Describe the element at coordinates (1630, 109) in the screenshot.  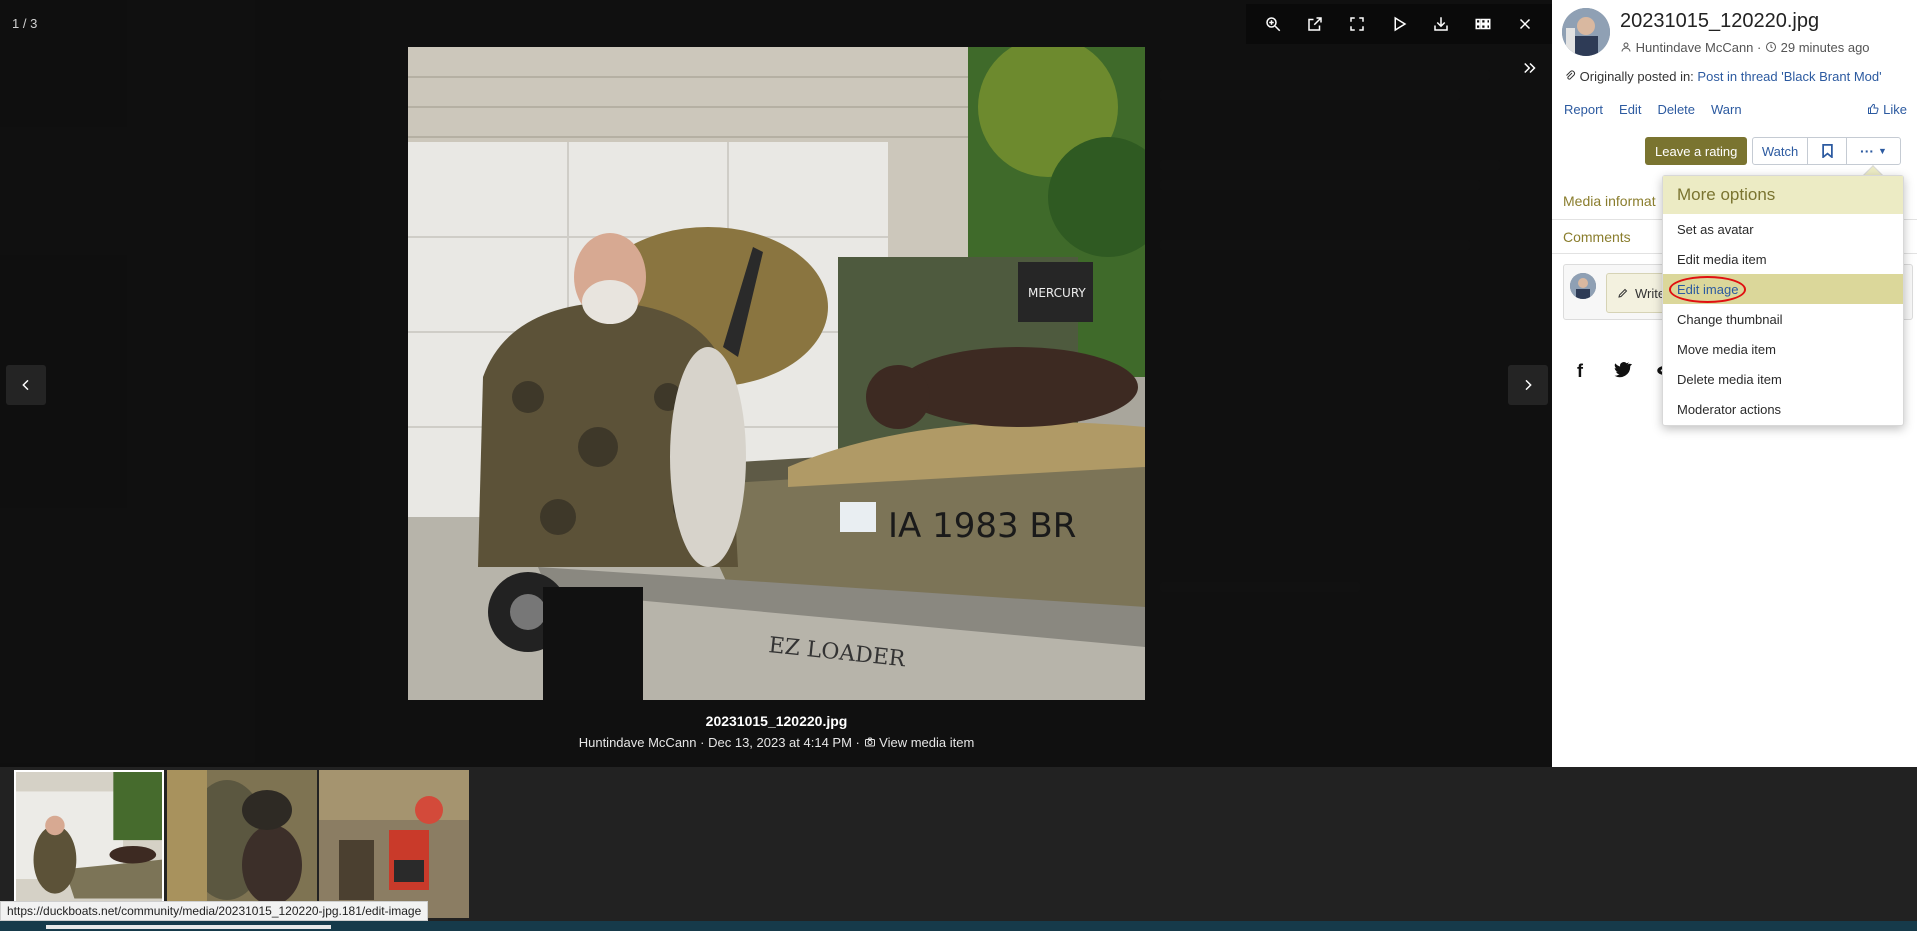
I see `edit-link: Edit` at that location.